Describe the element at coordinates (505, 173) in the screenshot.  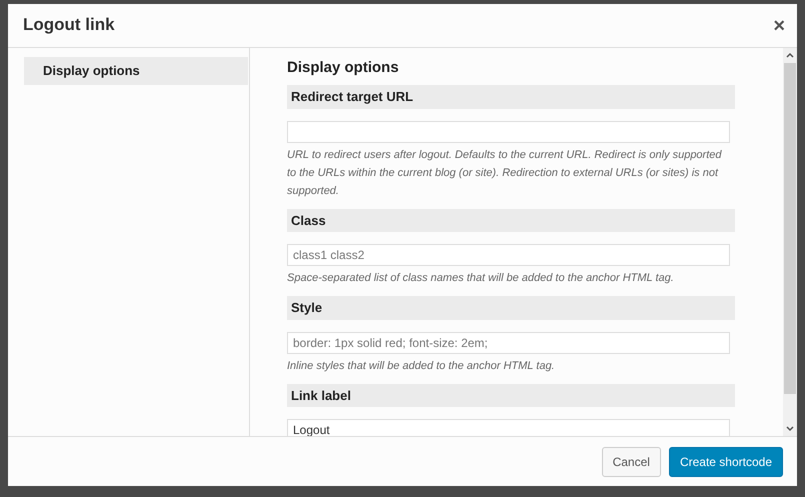
I see `help-text: URL to redirect users after logout. Defaults to the current URL. Redirect is only supported to the URLs within the current blog (or site). Redirection to external URLs (or sites) is not supported.` at that location.